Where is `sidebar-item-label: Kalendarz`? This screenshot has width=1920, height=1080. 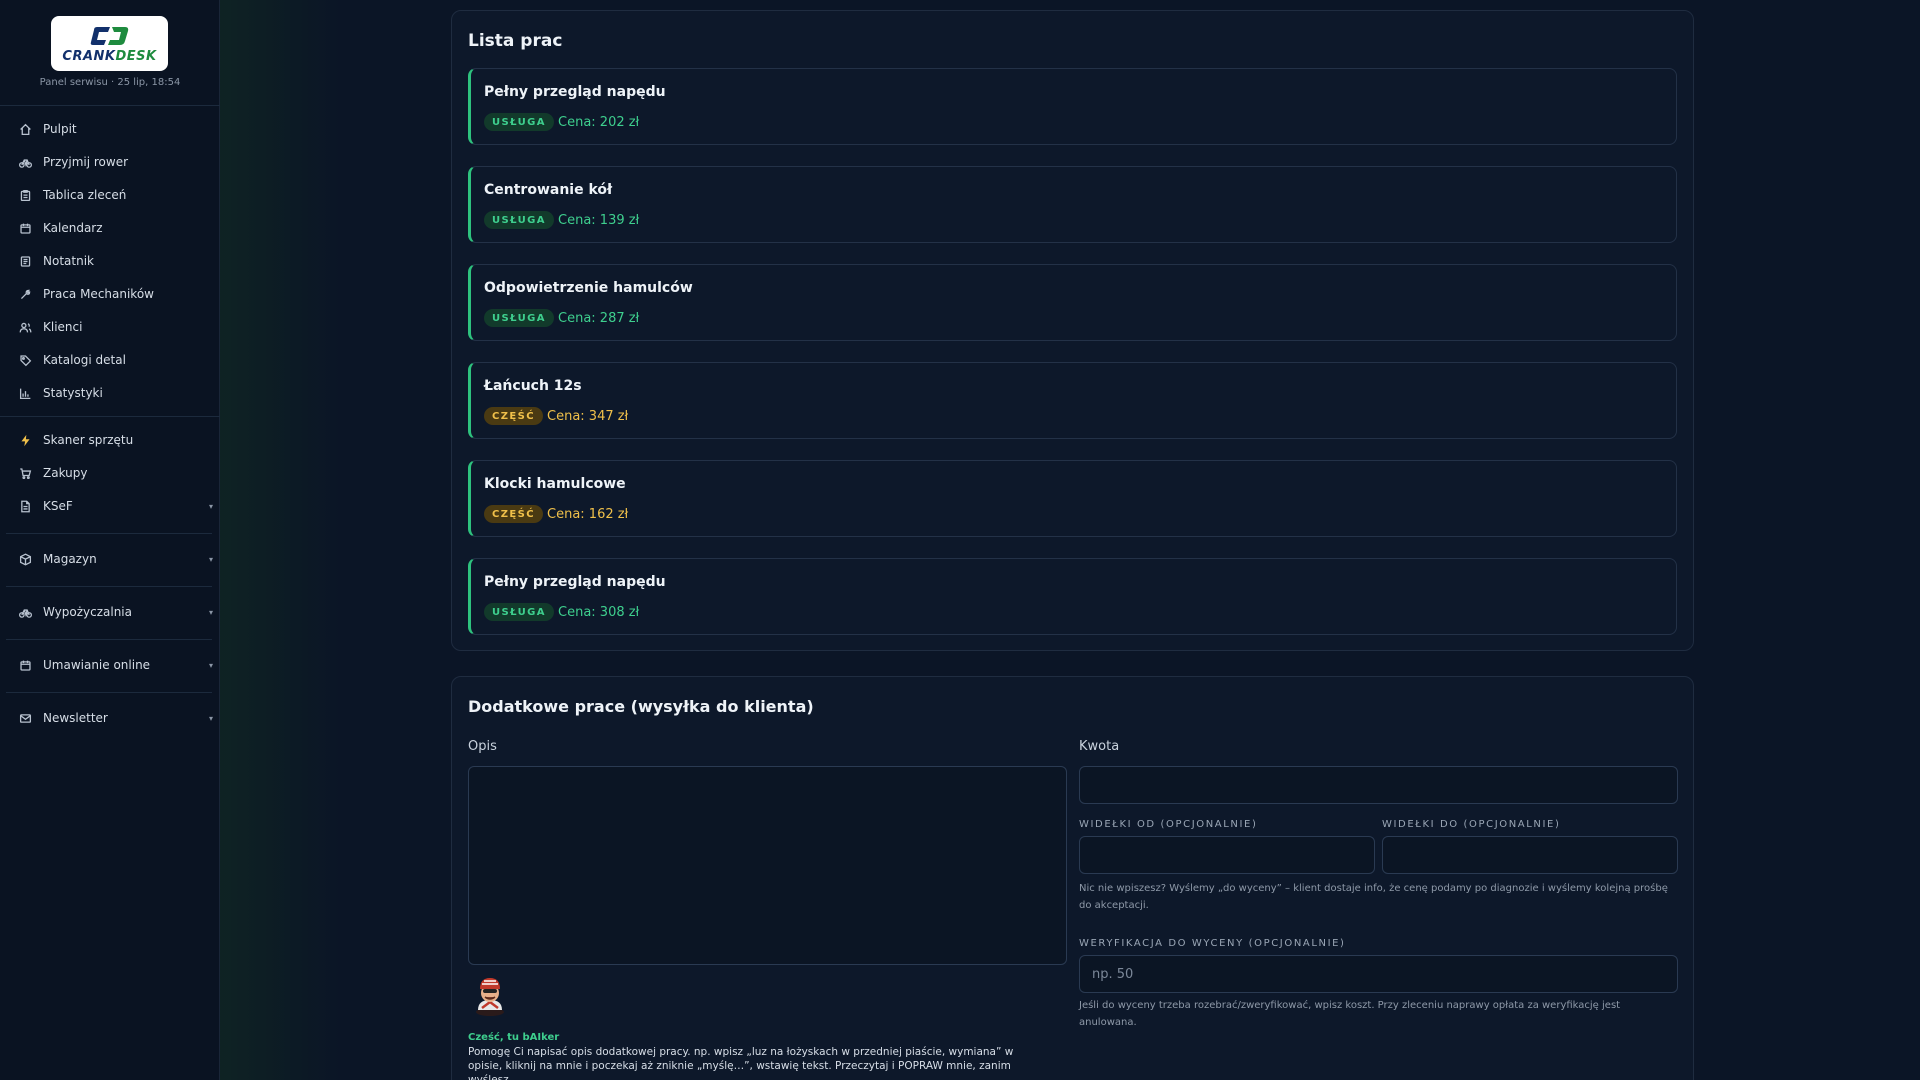 sidebar-item-label: Kalendarz is located at coordinates (73, 228).